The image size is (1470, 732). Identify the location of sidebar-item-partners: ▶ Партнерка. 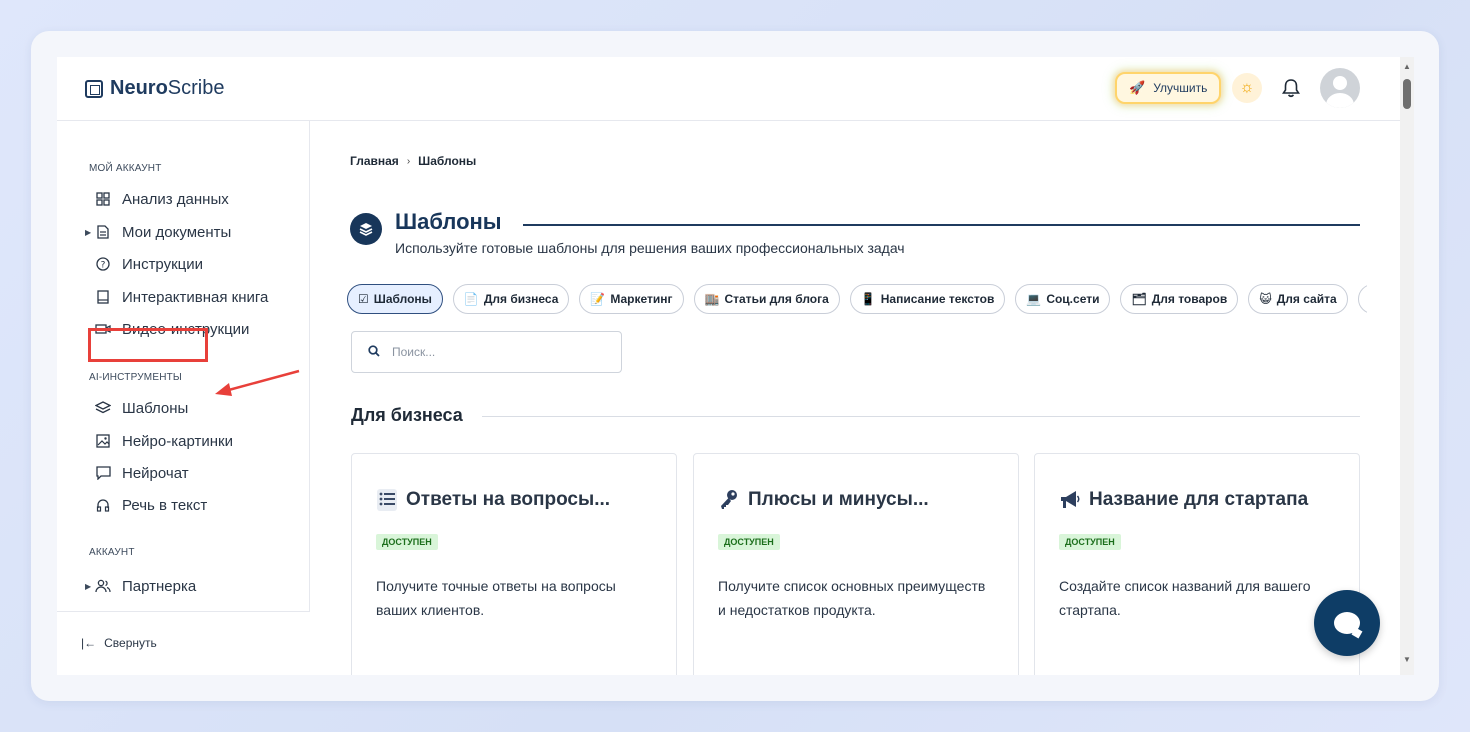
(140, 586).